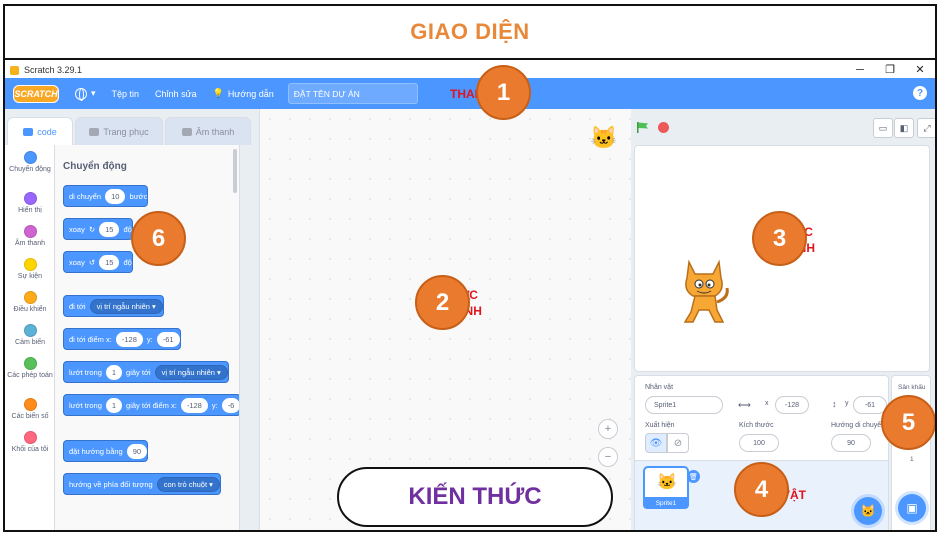  I want to click on app-icon, so click(14, 70).